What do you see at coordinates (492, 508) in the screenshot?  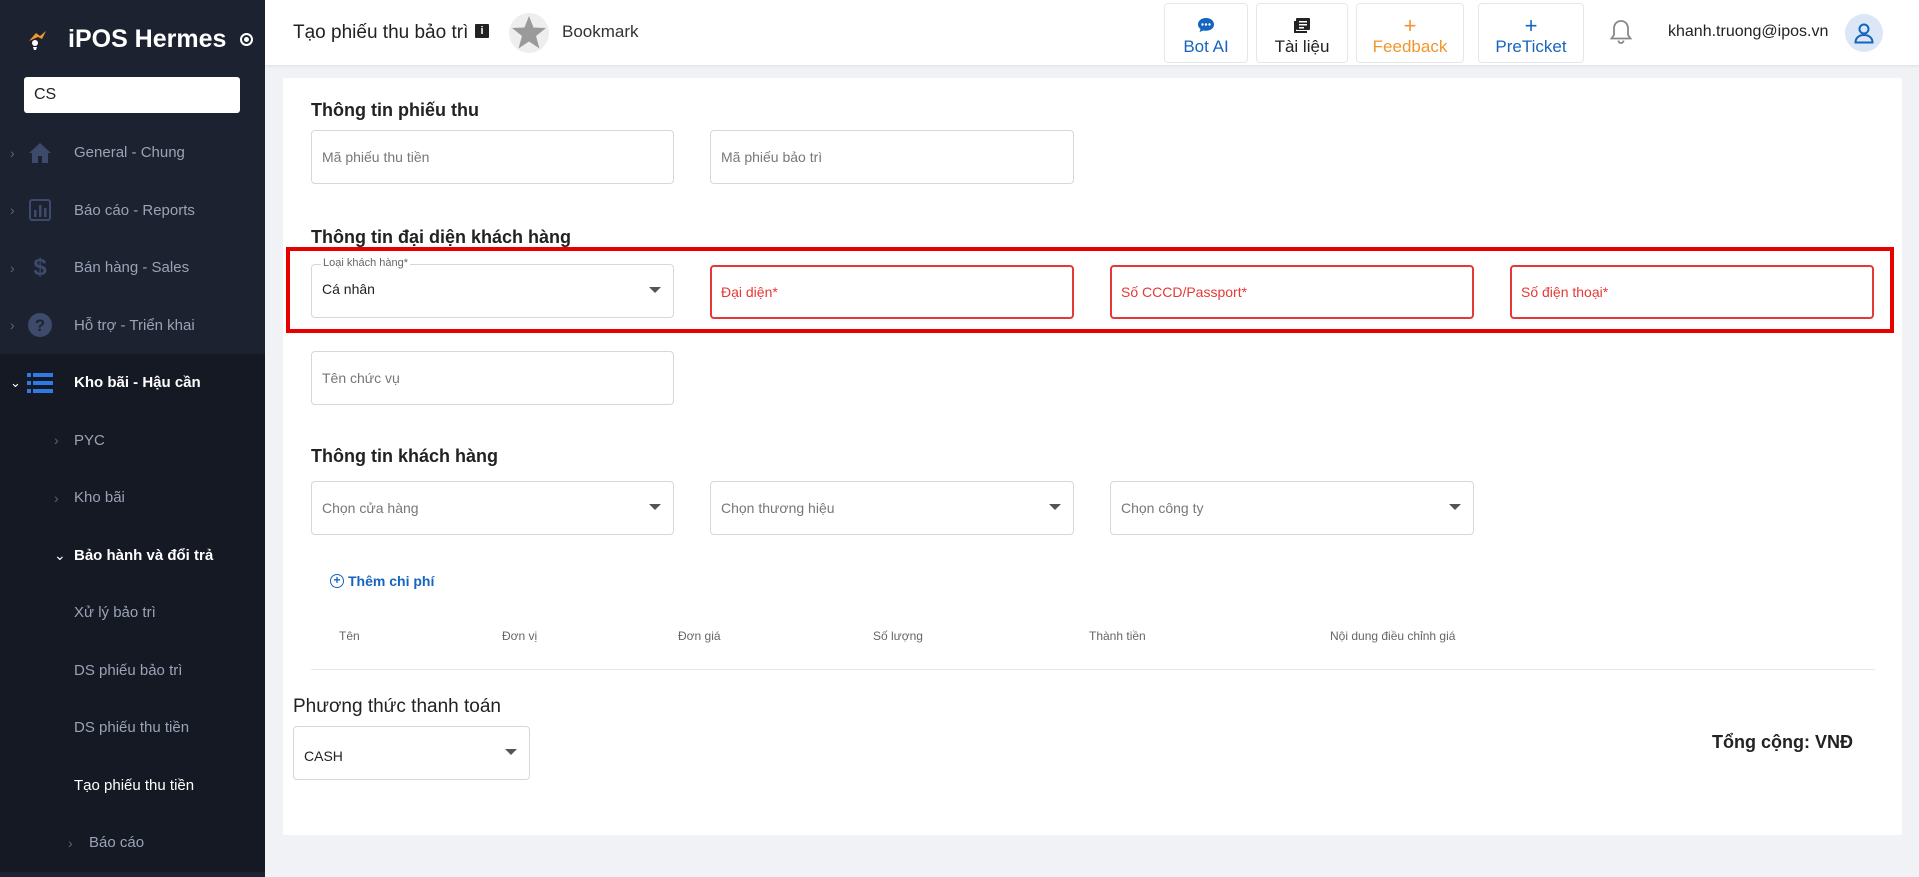 I see `store-select: Chọn cửa hàng` at bounding box center [492, 508].